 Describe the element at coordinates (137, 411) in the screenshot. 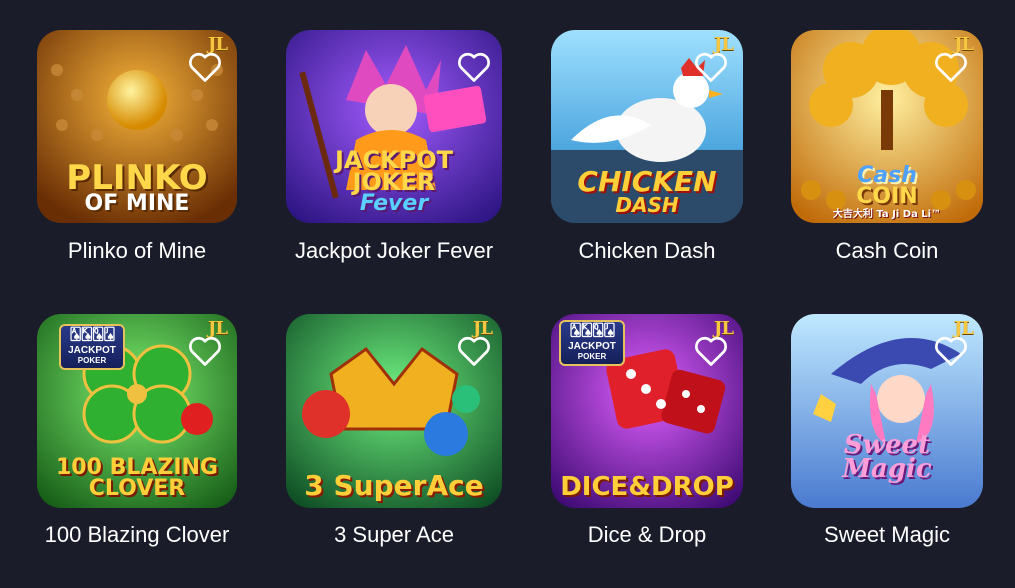

I see `game-thumbnail: JL 🂡🂮🂭🂫 JACKPOT POKER 100 BLAZING CLOVER` at that location.